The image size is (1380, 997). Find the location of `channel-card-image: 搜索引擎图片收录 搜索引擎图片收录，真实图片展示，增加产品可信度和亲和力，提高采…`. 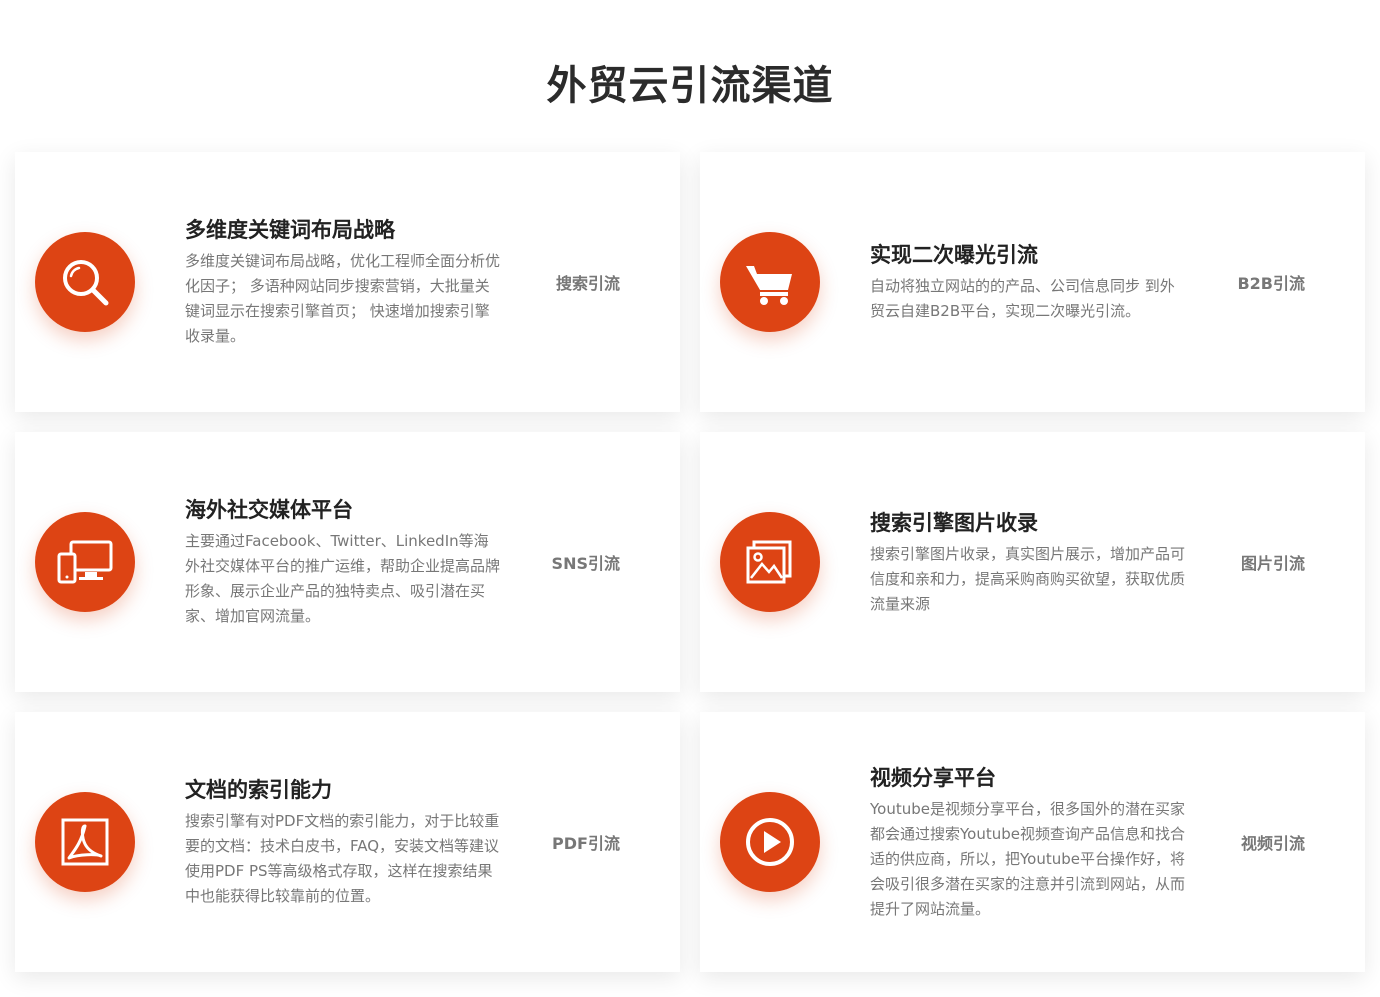

channel-card-image: 搜索引擎图片收录 搜索引擎图片收录，真实图片展示，增加产品可信度和亲和力，提高采… is located at coordinates (1032, 562).